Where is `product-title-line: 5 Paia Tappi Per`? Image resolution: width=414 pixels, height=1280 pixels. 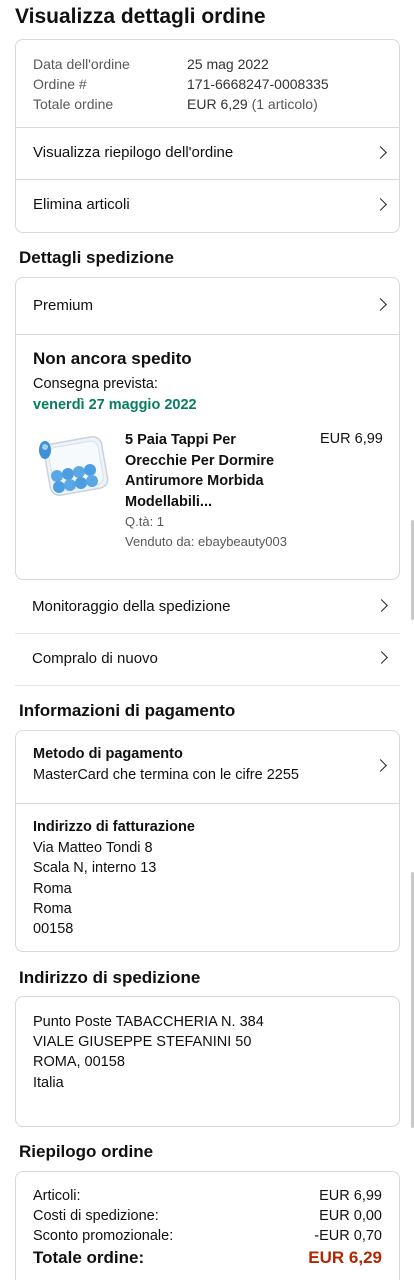 product-title-line: 5 Paia Tappi Per is located at coordinates (180, 440).